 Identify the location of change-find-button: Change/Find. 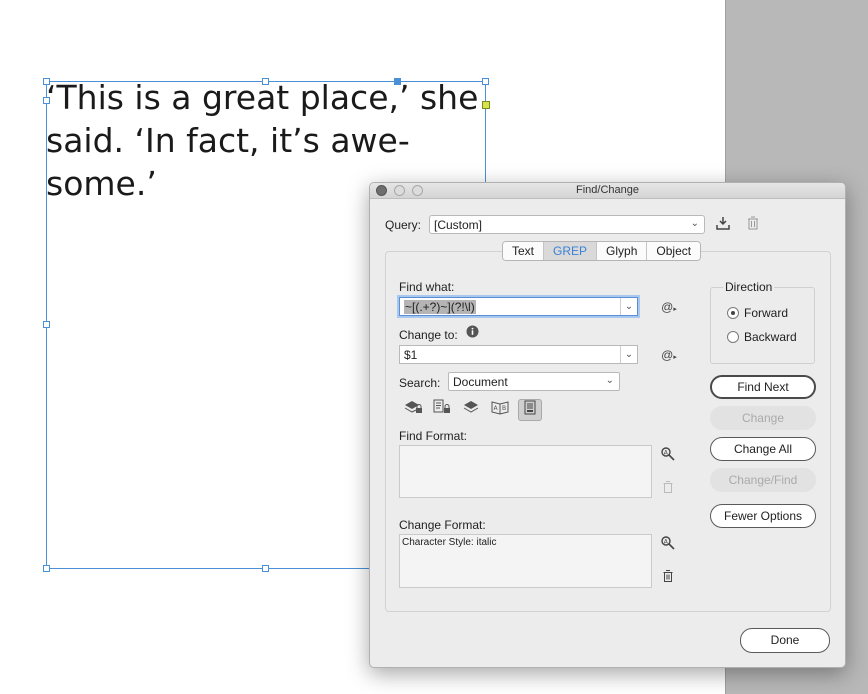
(763, 480).